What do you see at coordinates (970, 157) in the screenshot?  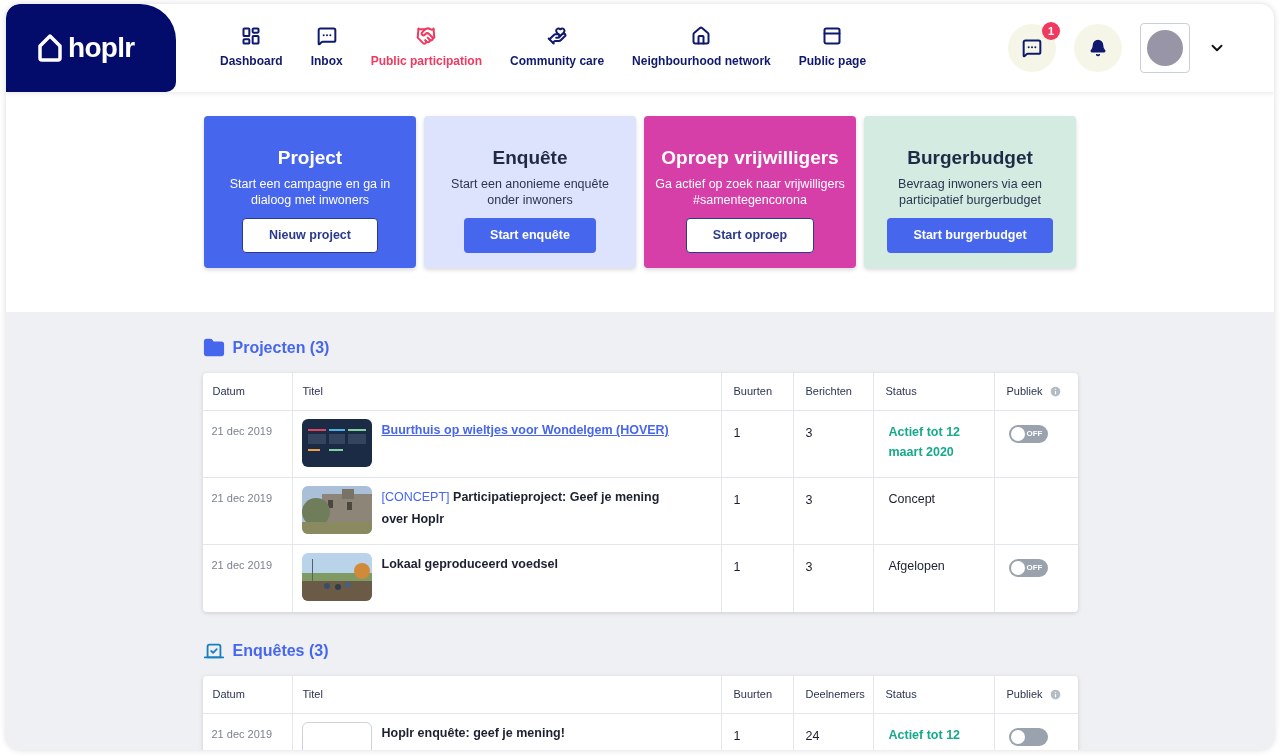 I see `card-title: Burgerbudget` at bounding box center [970, 157].